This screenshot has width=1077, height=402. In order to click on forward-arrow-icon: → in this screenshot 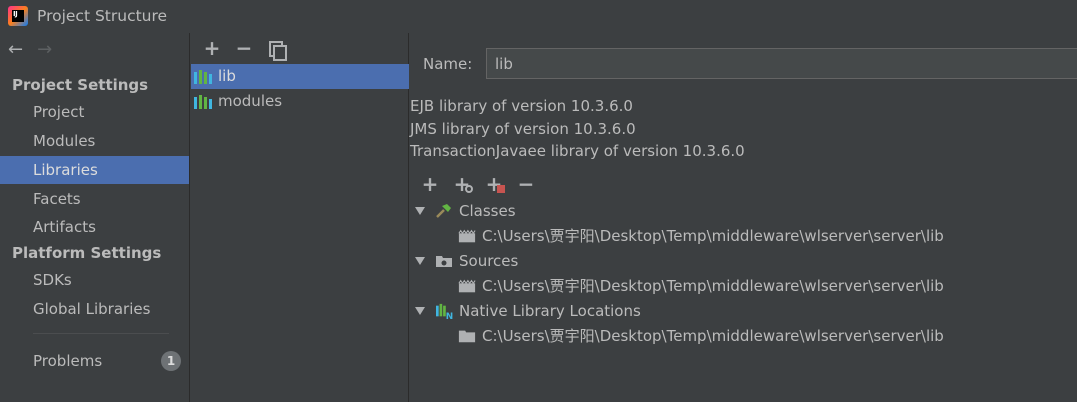, I will do `click(44, 51)`.